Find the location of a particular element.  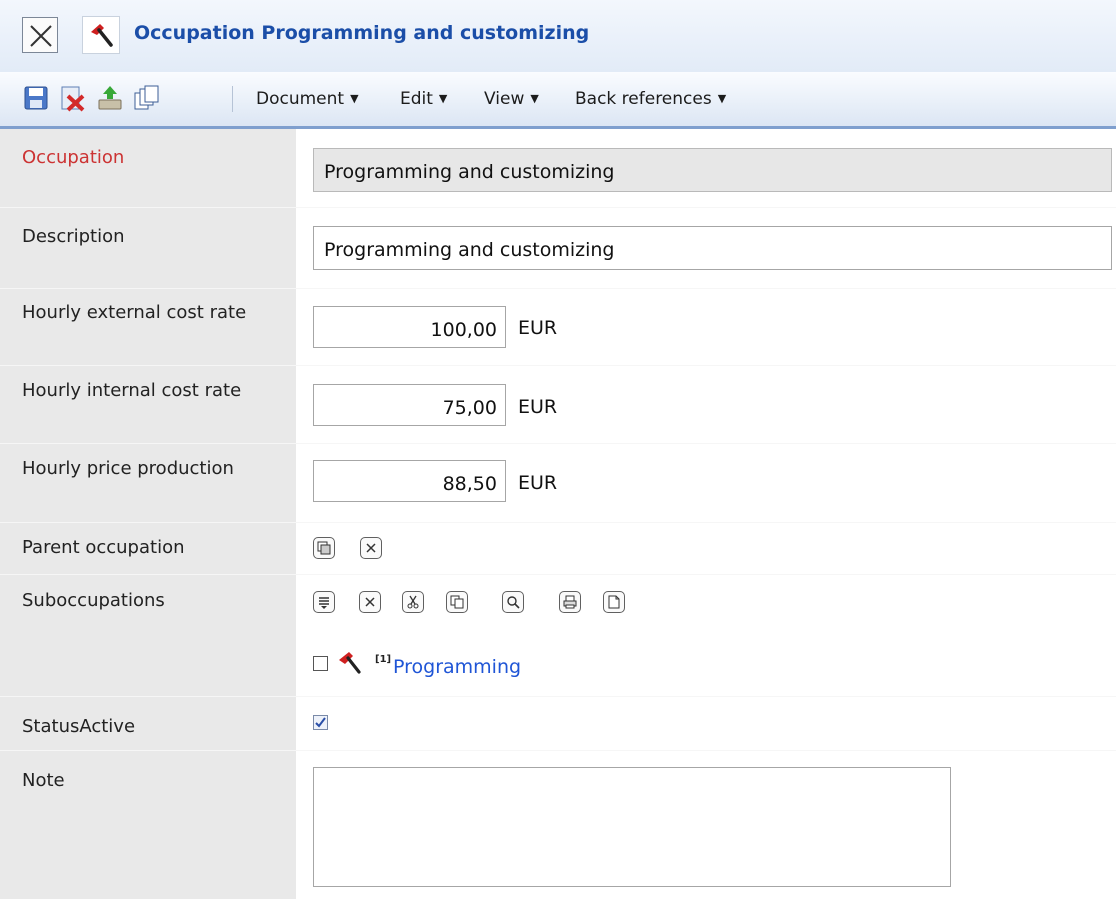

hourly-internal-value: 75,00 is located at coordinates (469, 408).